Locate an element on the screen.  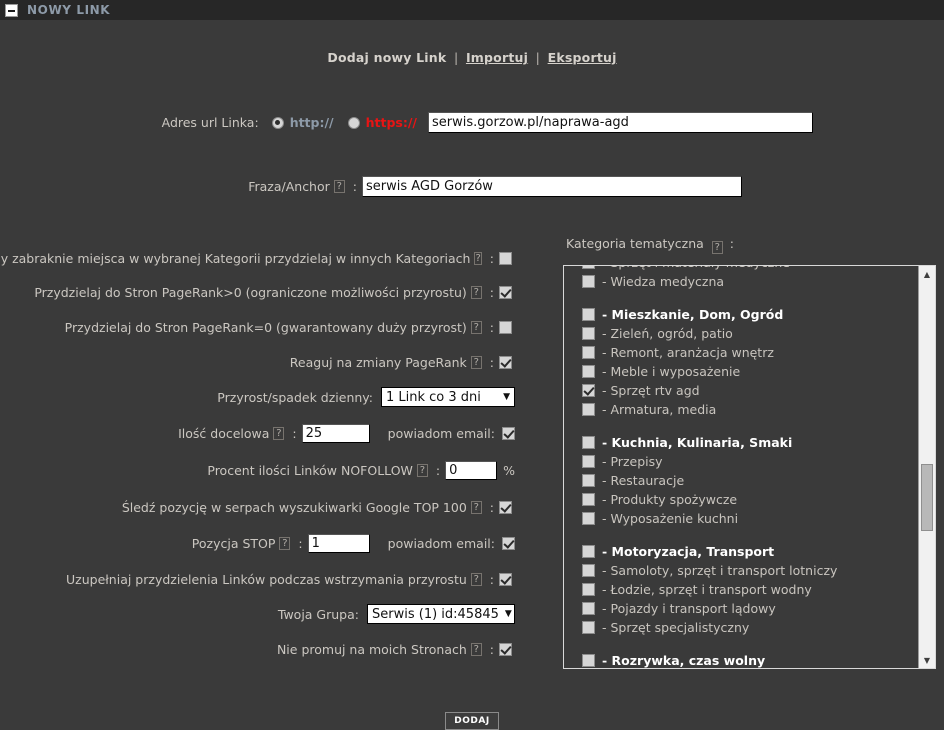
category-item-label: - Motoryzacja, Transport is located at coordinates (688, 551).